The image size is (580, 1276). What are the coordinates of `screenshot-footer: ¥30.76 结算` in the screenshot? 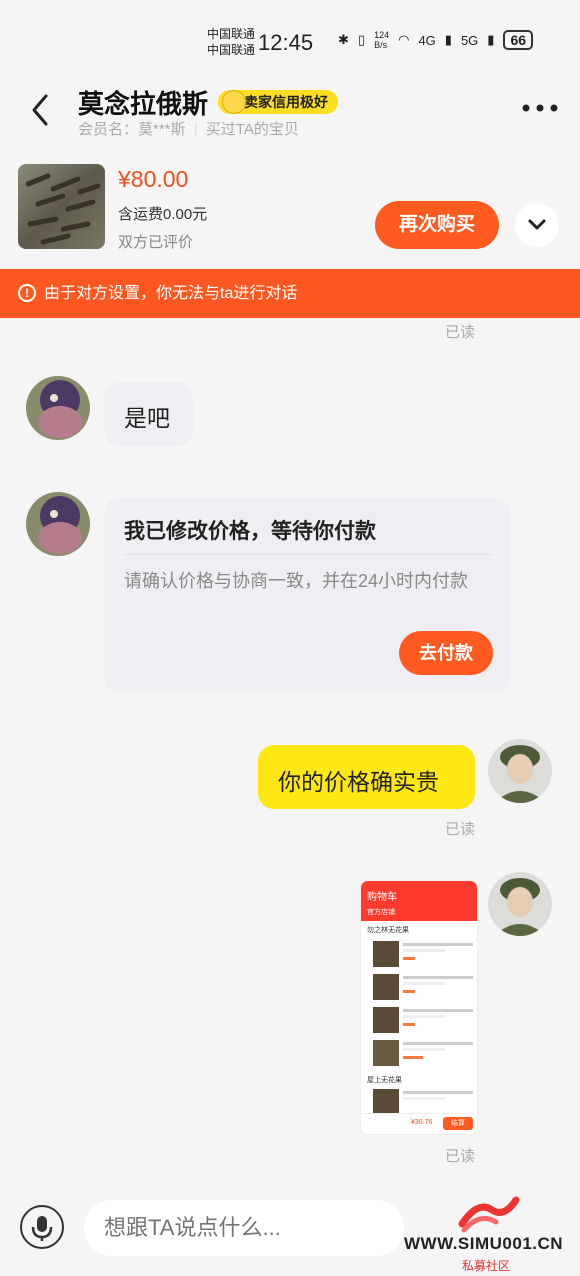 It's located at (419, 1123).